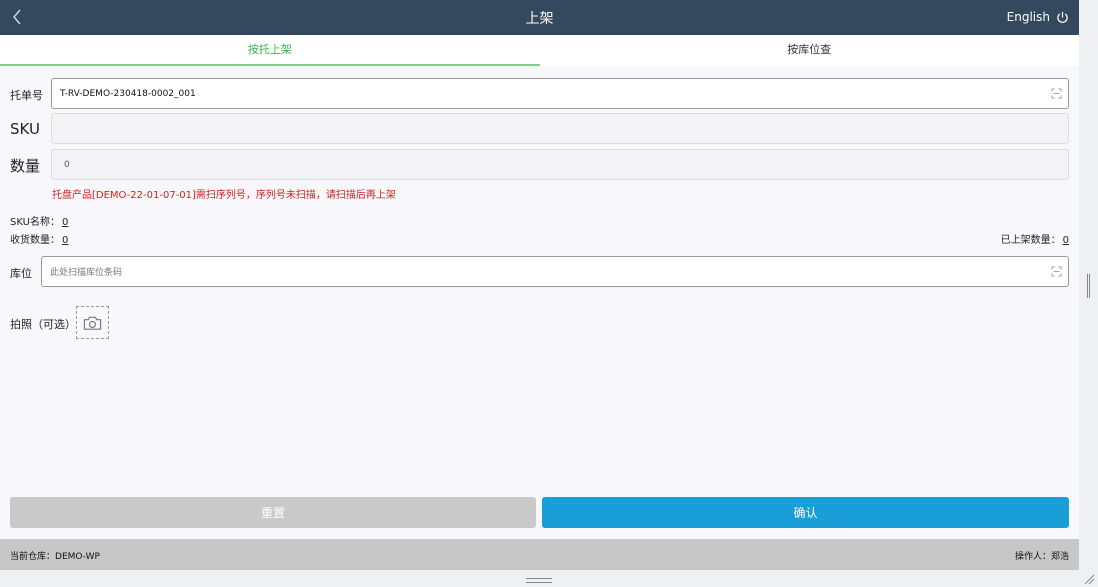  Describe the element at coordinates (1065, 240) in the screenshot. I see `shelved-qty-value: 0` at that location.